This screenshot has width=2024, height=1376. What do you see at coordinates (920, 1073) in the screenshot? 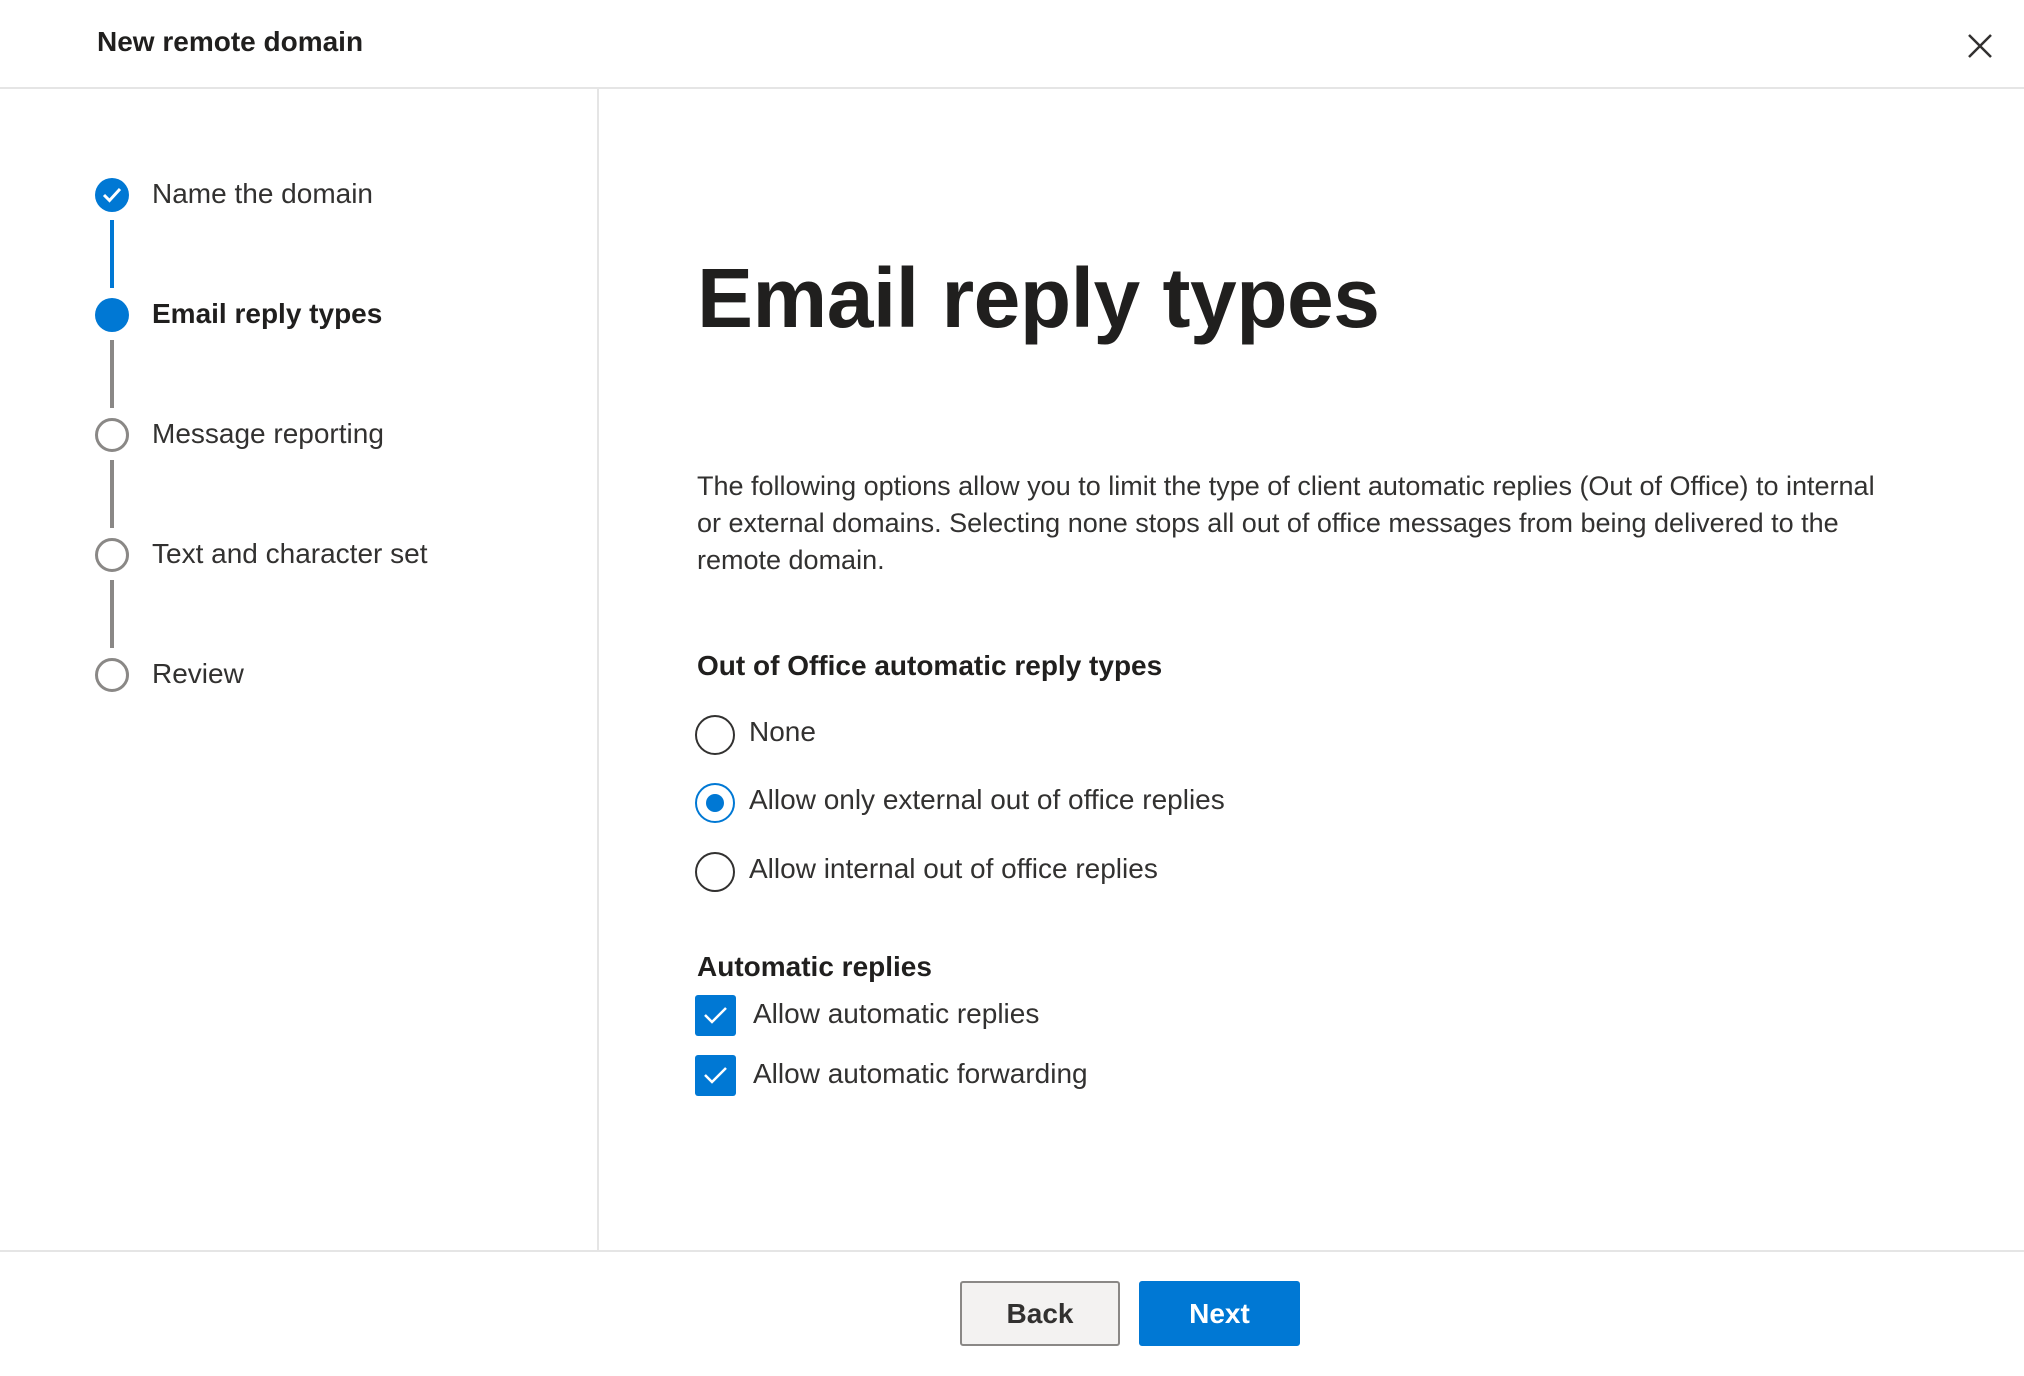
I see `checkbox-label: Allow automatic forwarding` at bounding box center [920, 1073].